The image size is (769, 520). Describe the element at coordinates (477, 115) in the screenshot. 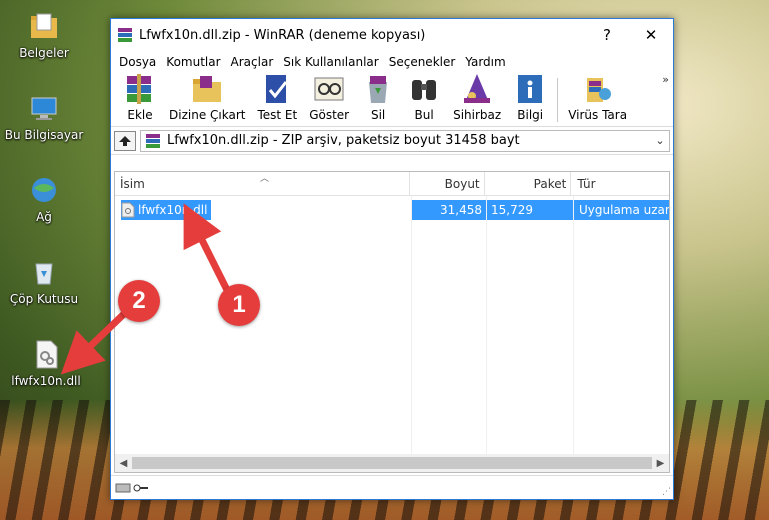

I see `tool-label: Sihirbaz` at that location.